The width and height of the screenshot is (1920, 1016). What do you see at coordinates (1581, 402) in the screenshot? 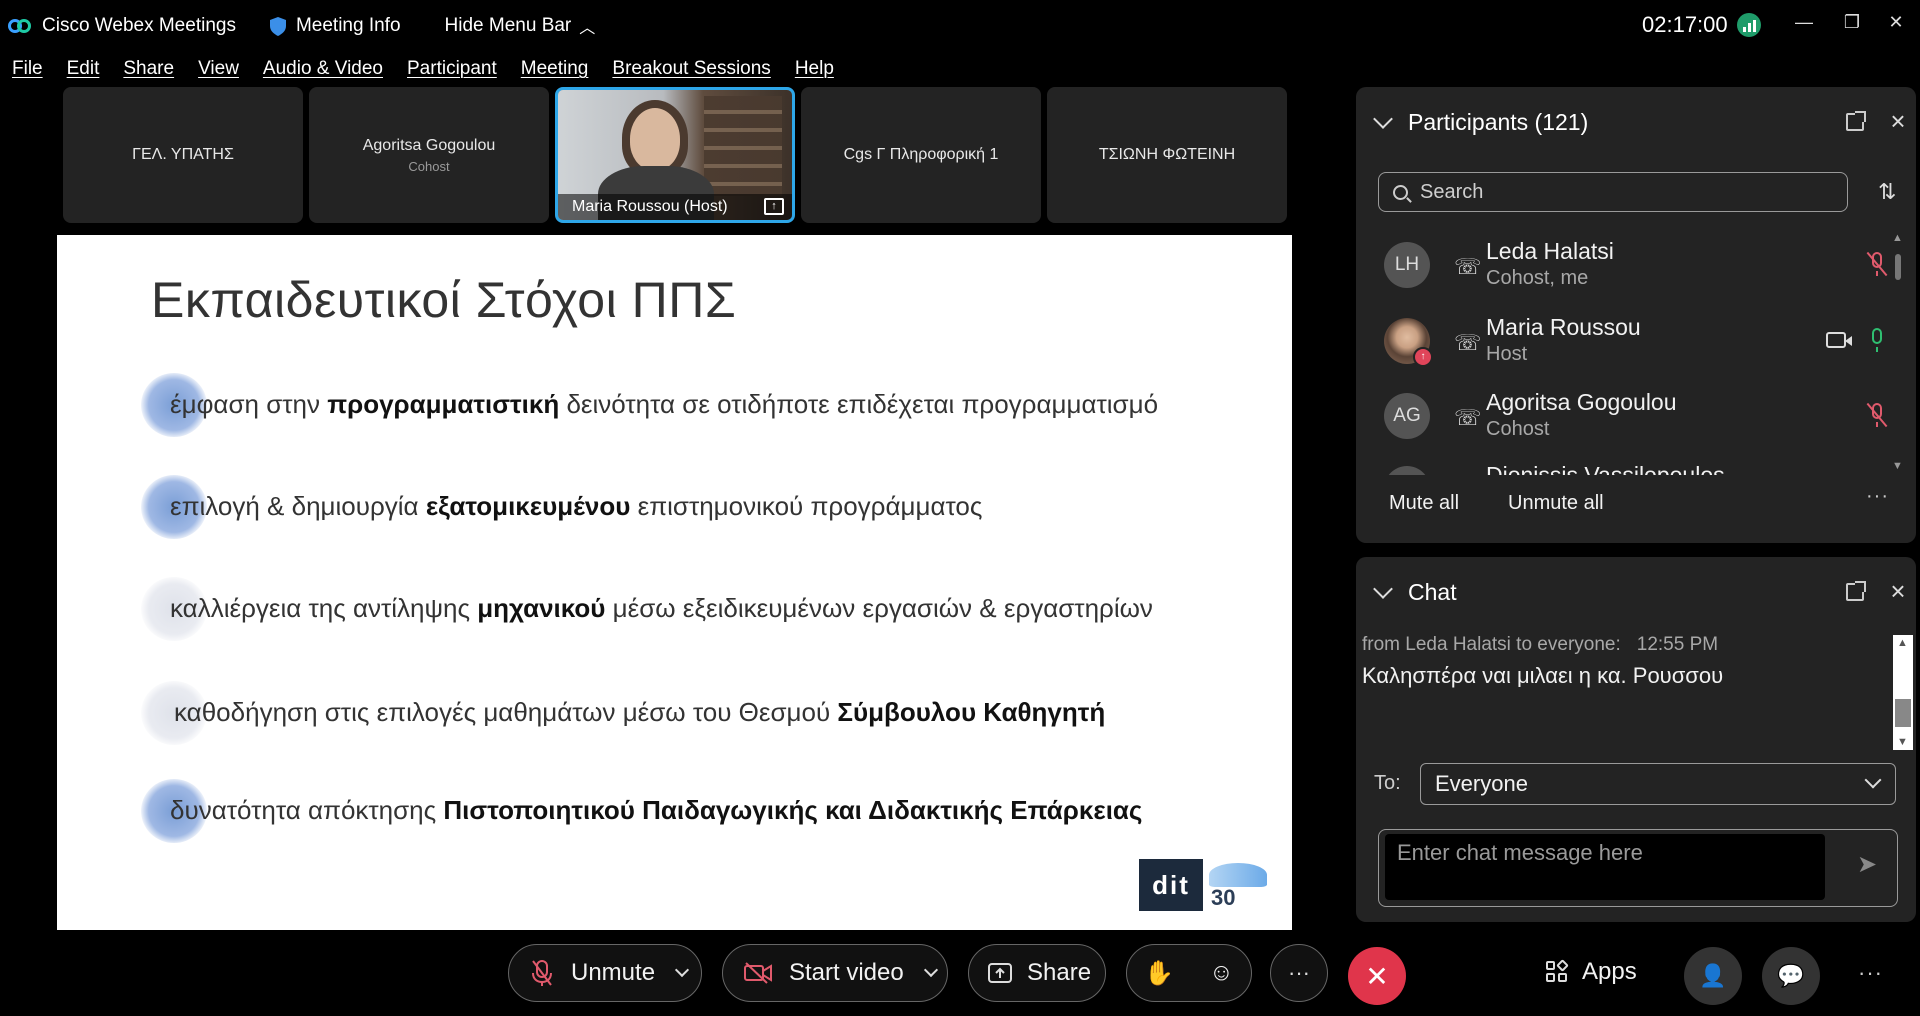
I see `participant-name: Agoritsa Gogoulou` at bounding box center [1581, 402].